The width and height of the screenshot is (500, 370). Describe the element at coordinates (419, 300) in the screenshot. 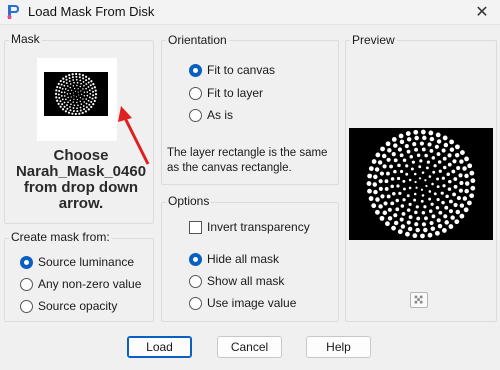

I see `checkerboard-icon` at that location.